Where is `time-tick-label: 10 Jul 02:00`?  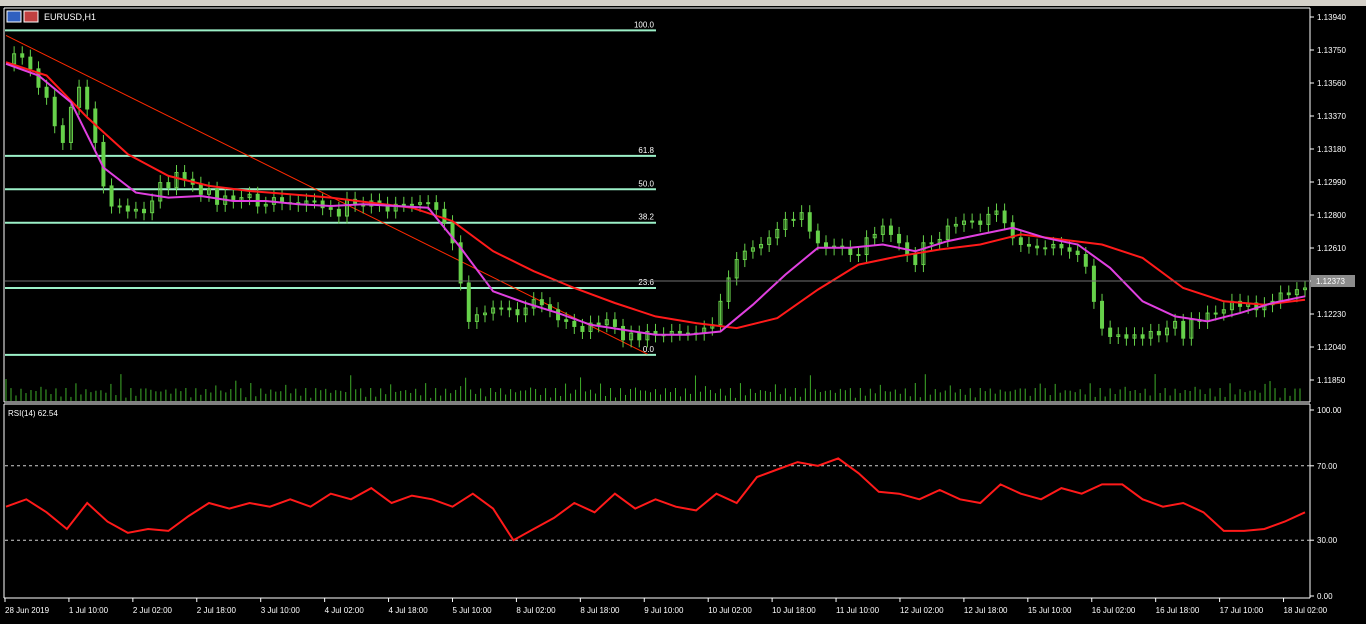
time-tick-label: 10 Jul 02:00 is located at coordinates (730, 610).